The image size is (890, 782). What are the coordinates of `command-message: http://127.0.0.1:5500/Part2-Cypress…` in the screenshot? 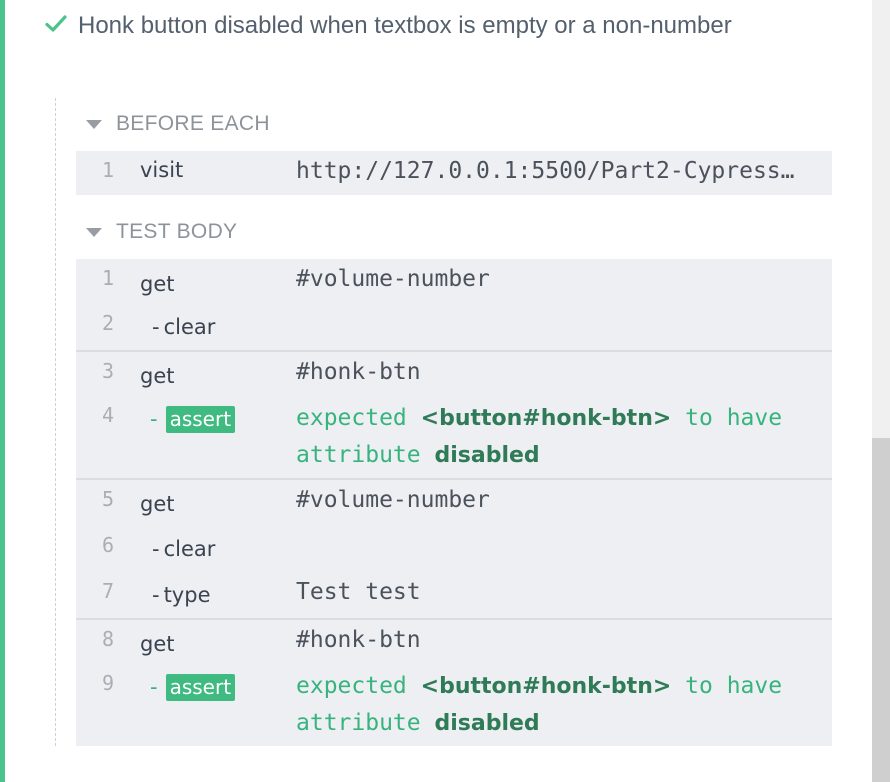 It's located at (545, 171).